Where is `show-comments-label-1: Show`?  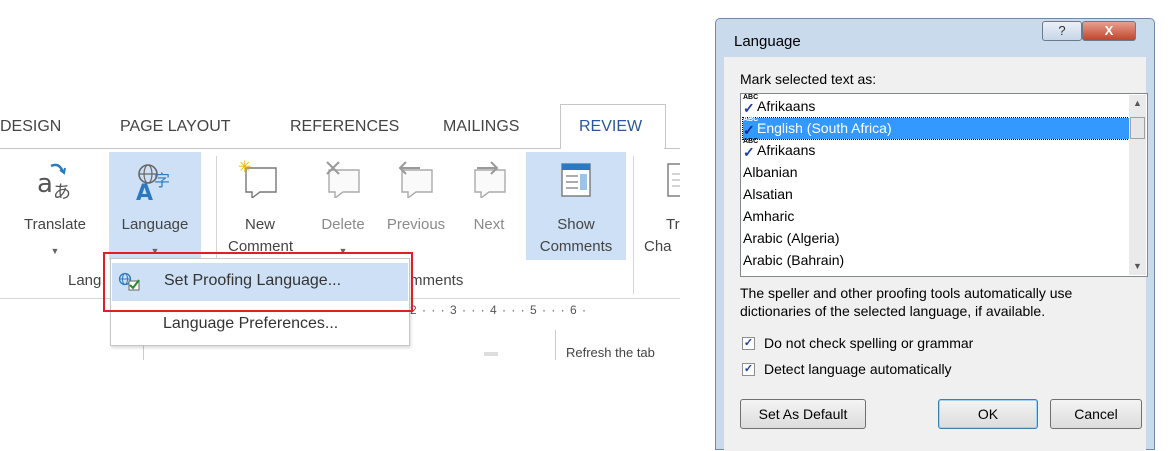
show-comments-label-1: Show is located at coordinates (576, 224).